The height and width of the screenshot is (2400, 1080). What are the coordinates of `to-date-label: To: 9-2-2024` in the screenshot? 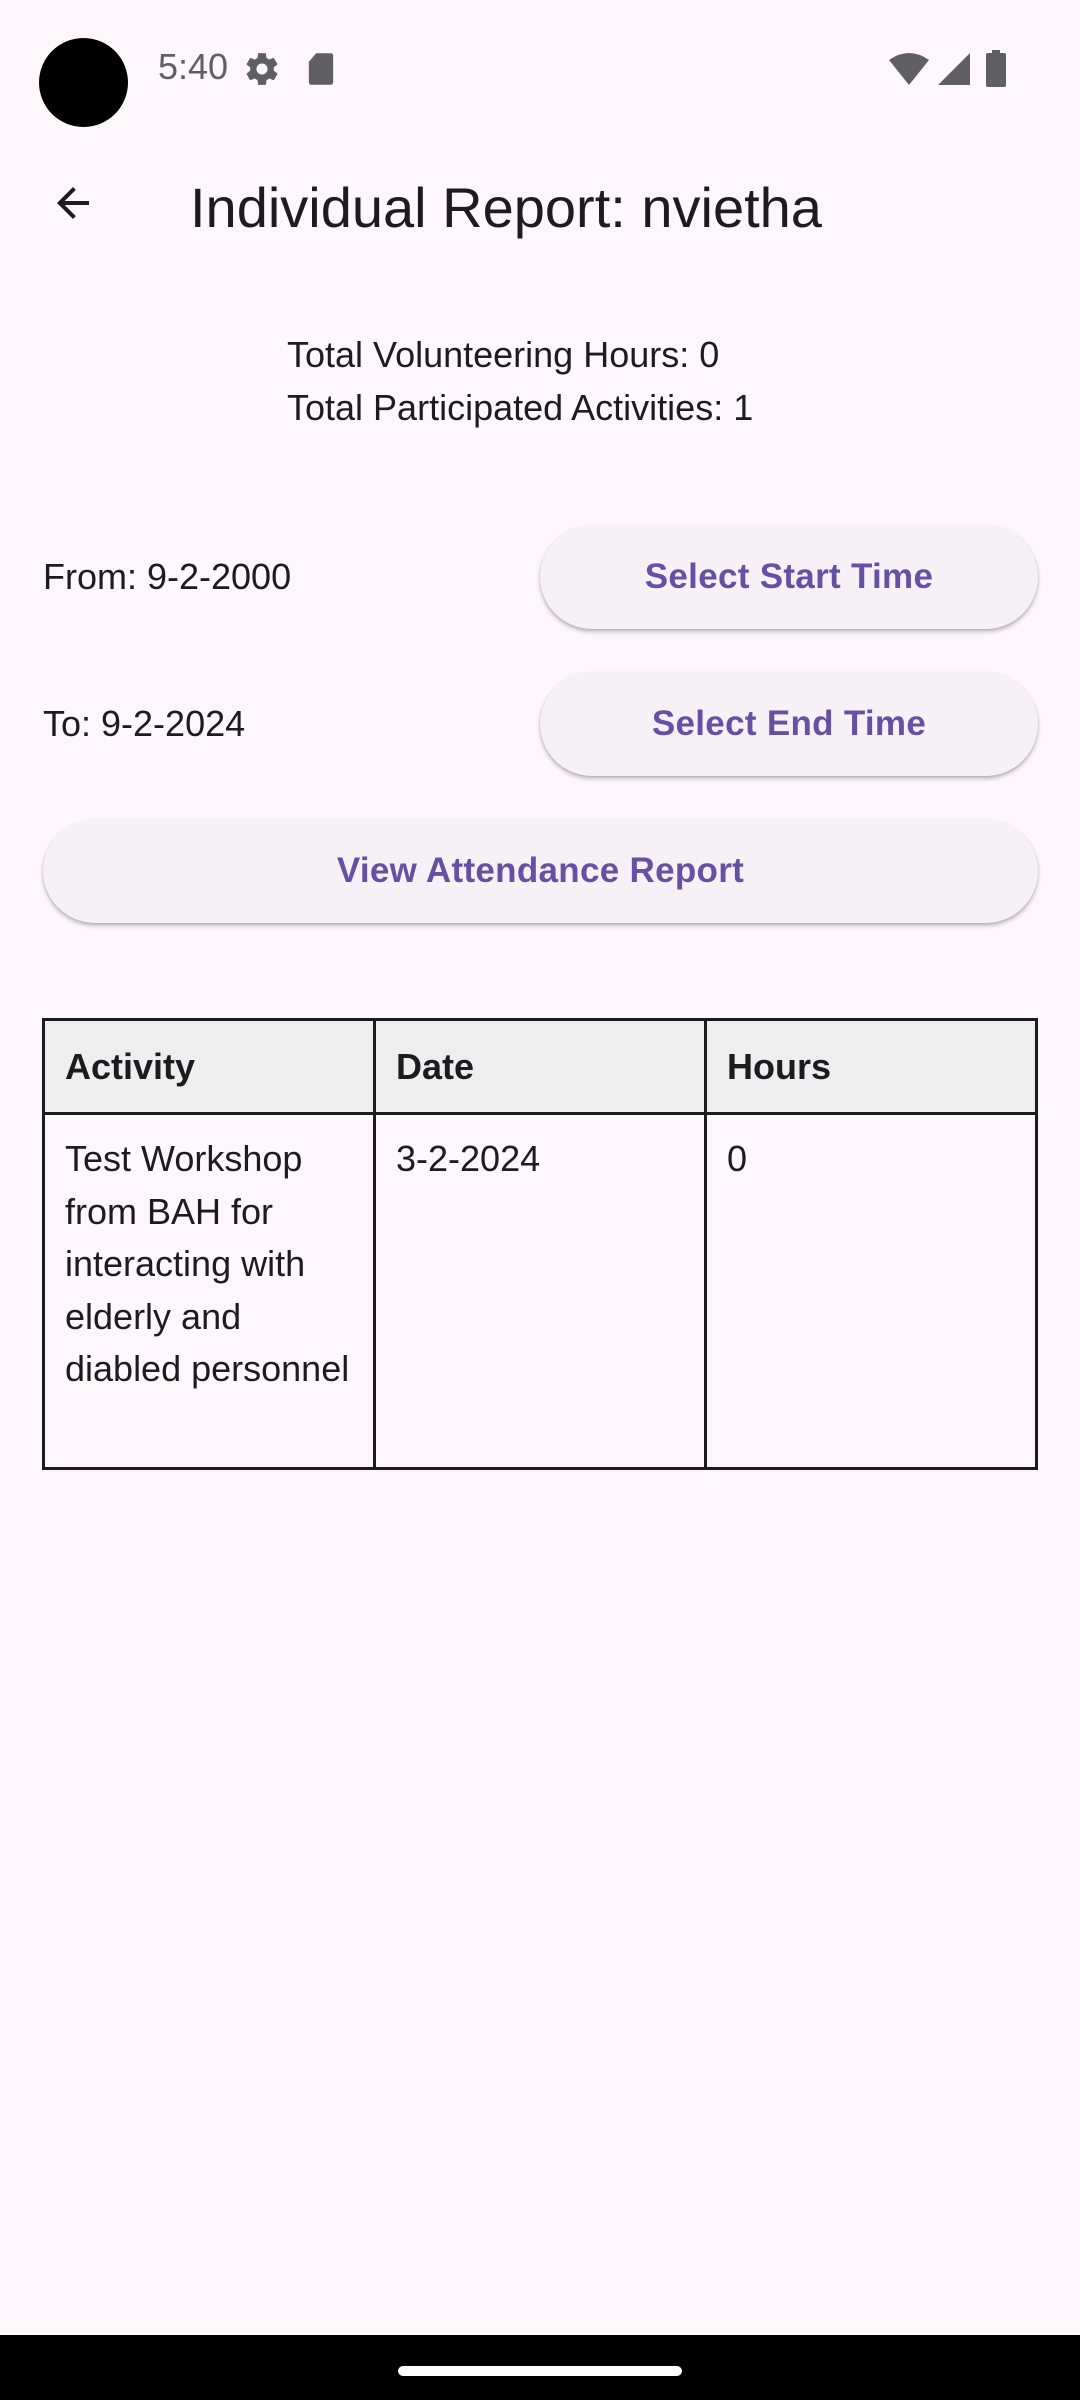 It's located at (144, 723).